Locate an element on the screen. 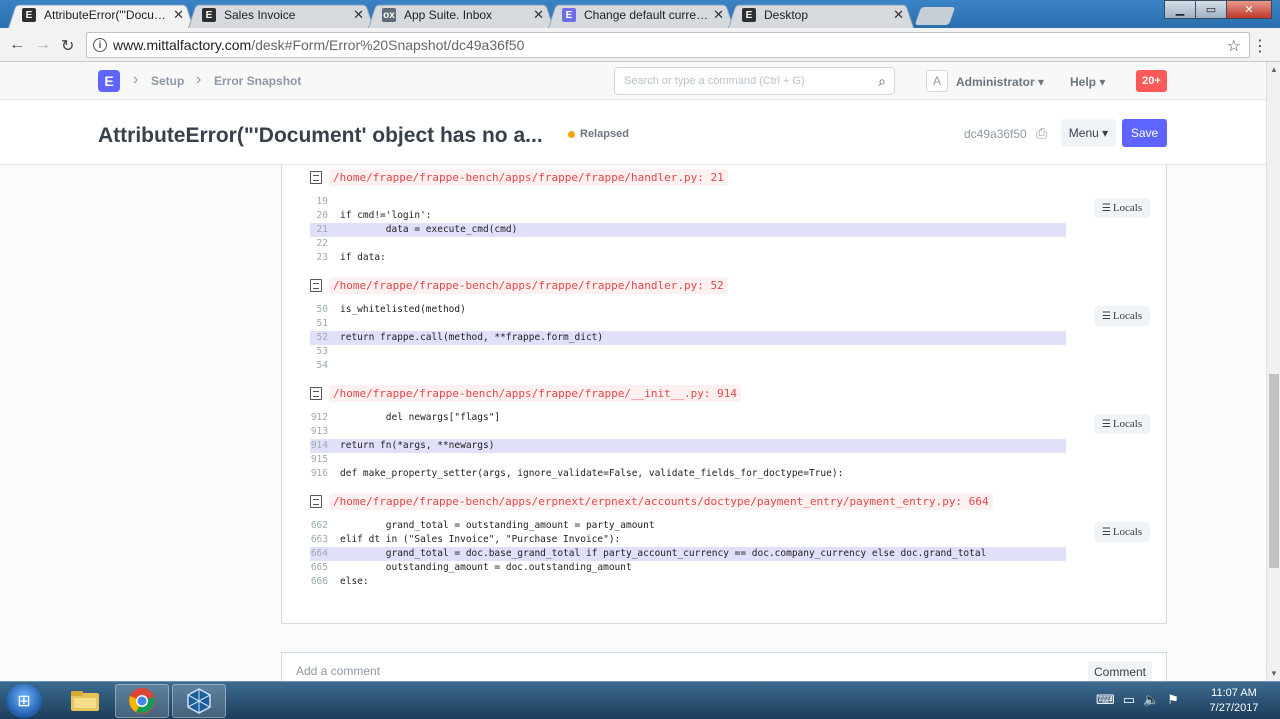 The width and height of the screenshot is (1280, 719). help-label: Help is located at coordinates (1083, 82).